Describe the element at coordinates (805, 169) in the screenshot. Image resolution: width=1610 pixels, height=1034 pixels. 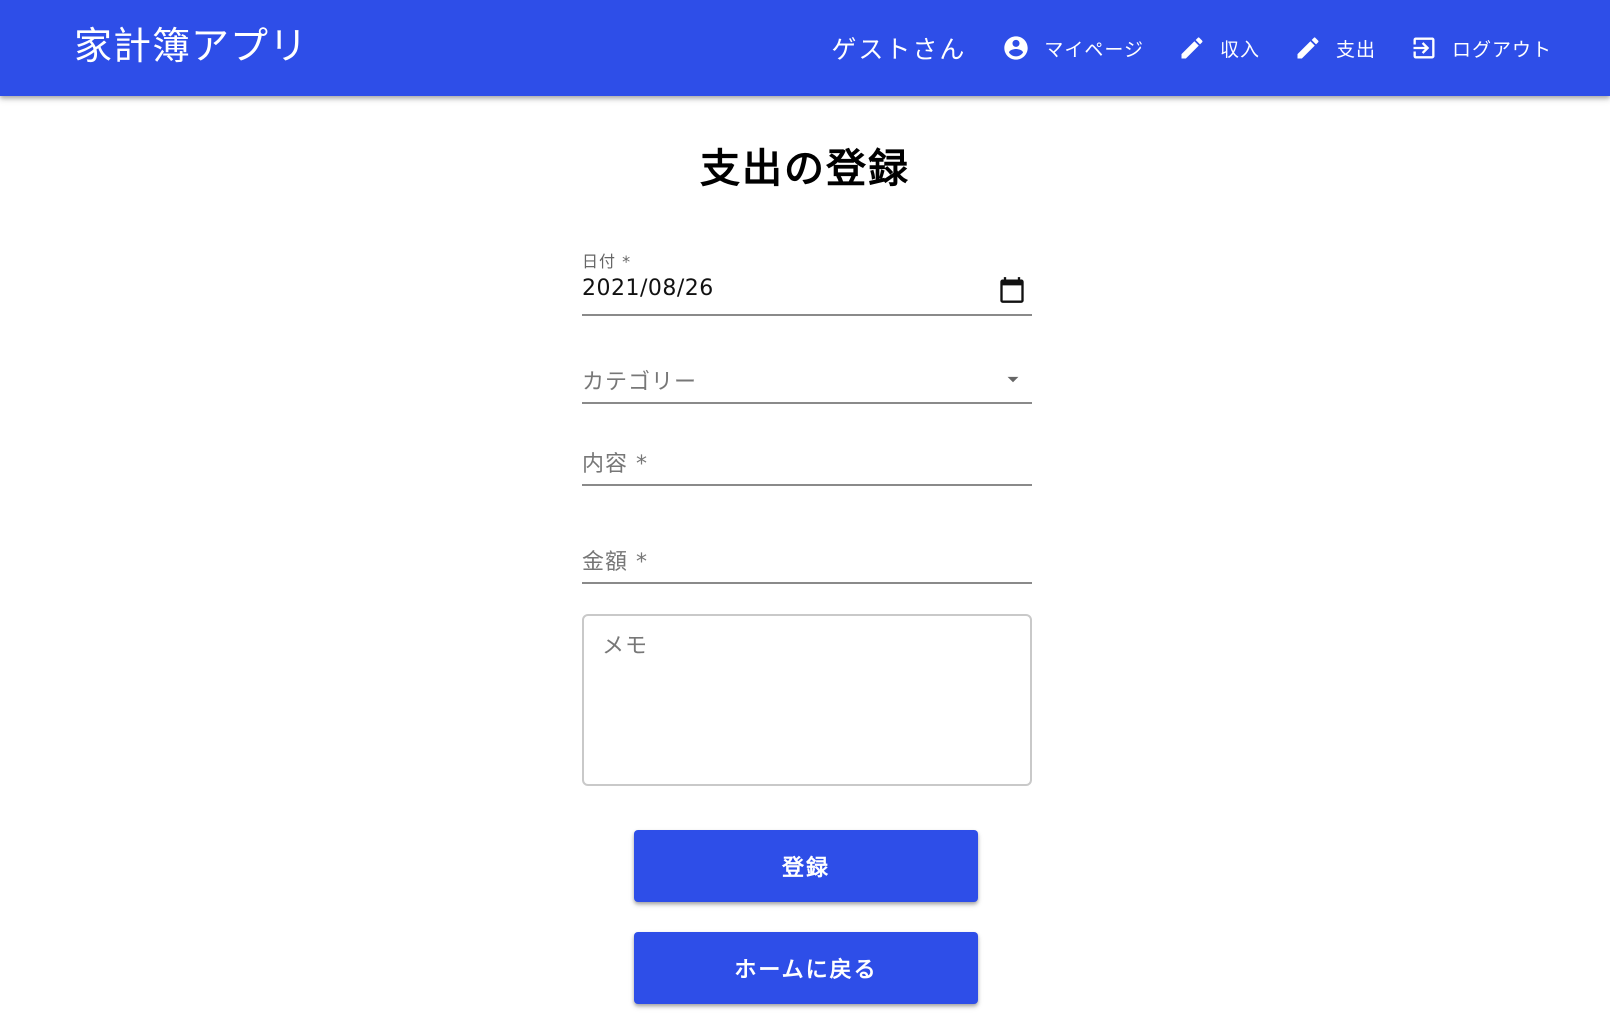
I see `page-title: 支出の登録` at that location.